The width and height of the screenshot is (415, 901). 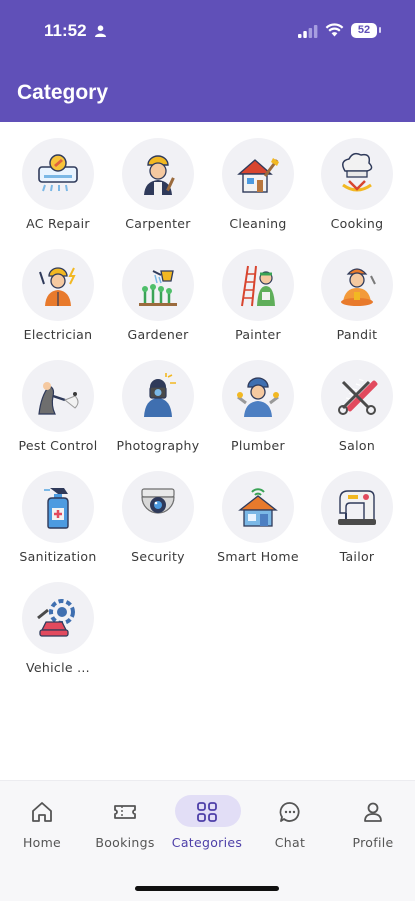 What do you see at coordinates (373, 823) in the screenshot?
I see `nav-profile: Profile` at bounding box center [373, 823].